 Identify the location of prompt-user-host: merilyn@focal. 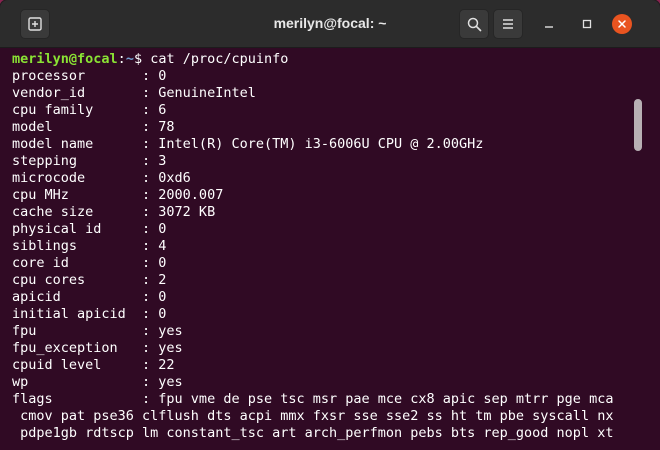
(65, 59).